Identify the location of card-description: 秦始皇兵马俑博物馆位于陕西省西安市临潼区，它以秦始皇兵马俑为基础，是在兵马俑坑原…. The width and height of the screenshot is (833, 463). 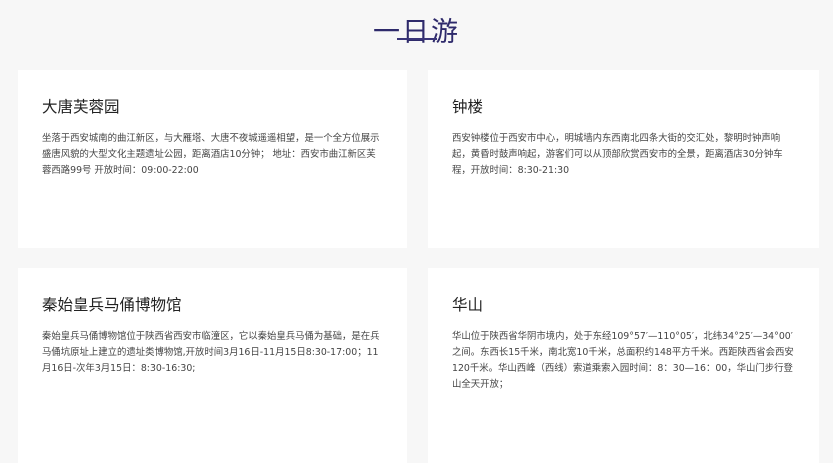
(211, 352).